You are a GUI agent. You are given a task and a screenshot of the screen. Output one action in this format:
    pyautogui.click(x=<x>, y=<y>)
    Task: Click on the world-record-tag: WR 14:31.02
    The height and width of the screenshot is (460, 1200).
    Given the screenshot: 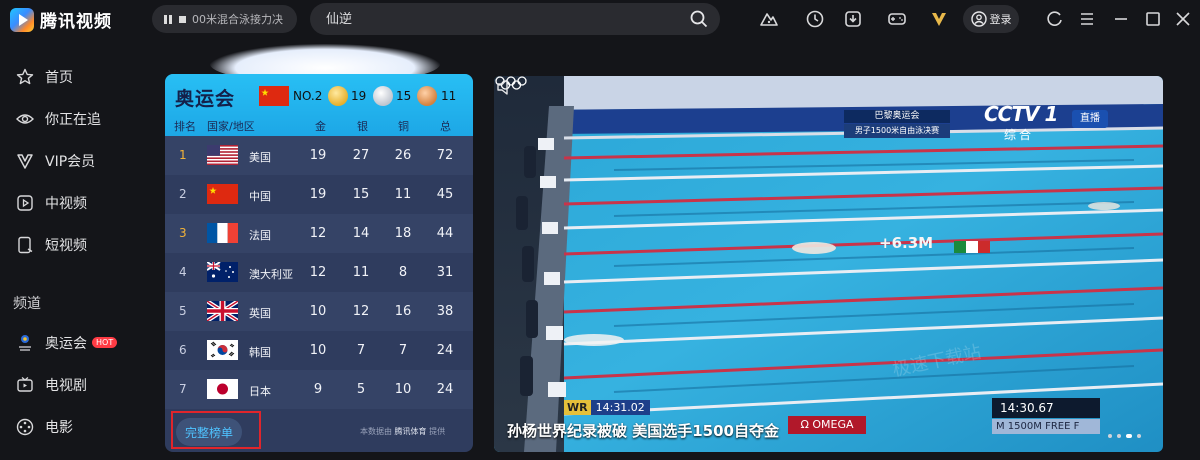 What is the action you would take?
    pyautogui.click(x=607, y=407)
    